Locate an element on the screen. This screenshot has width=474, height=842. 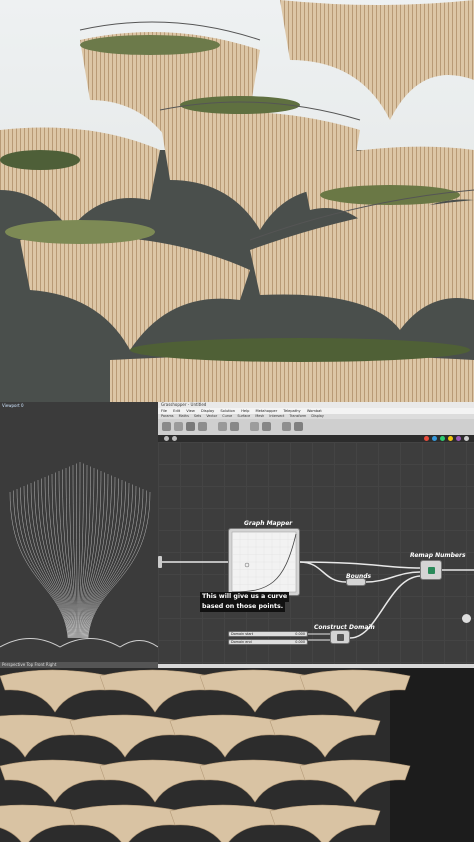
domain-start-slider: Domain start 0.000 is located at coordinates (268, 634).